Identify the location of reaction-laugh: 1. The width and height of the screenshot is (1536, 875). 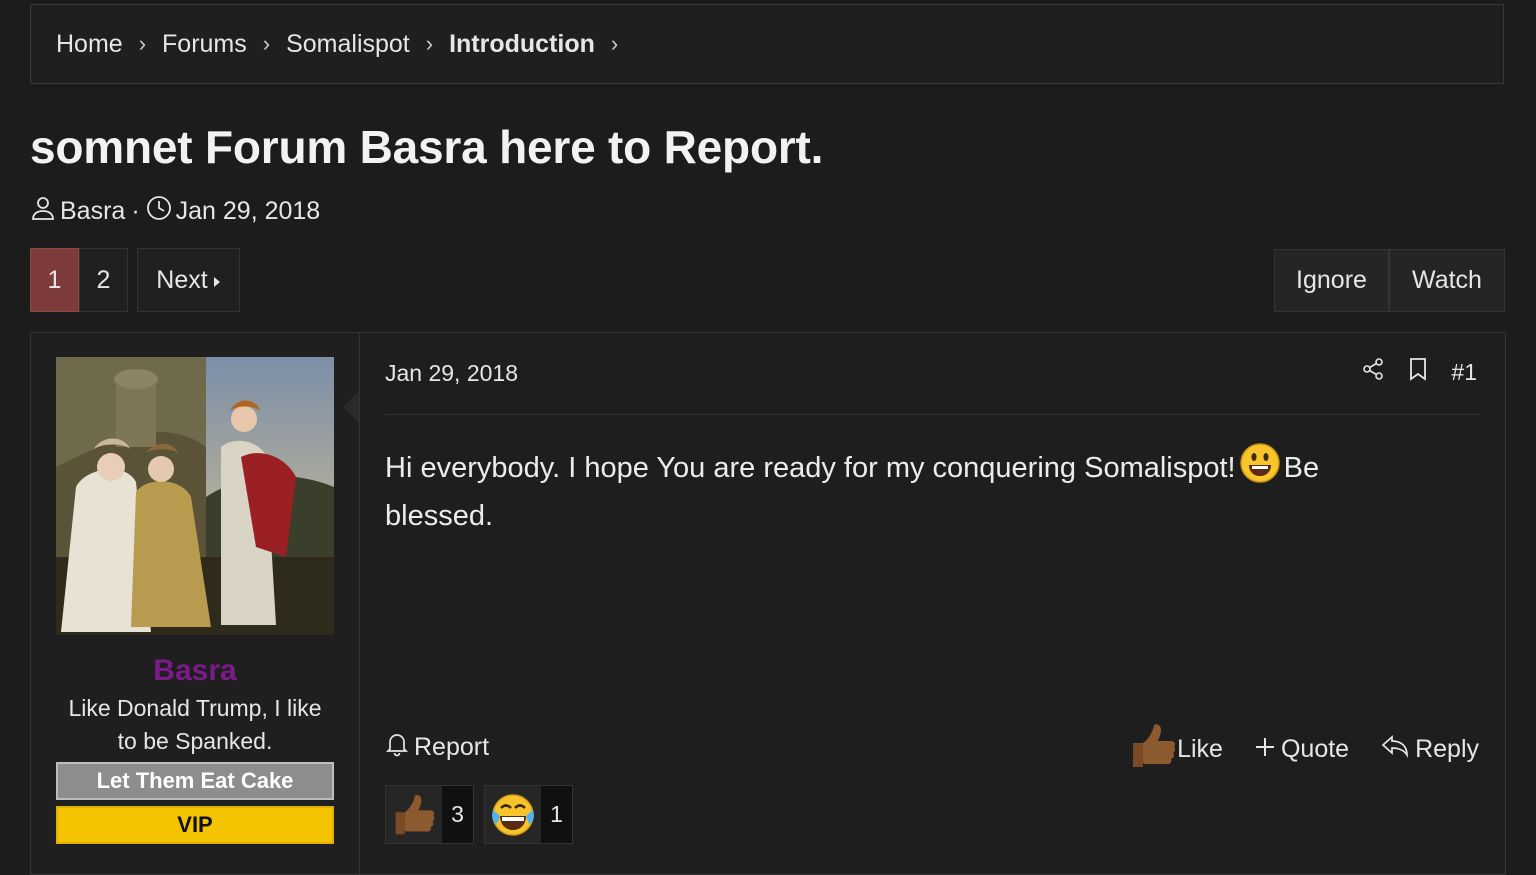
(528, 814).